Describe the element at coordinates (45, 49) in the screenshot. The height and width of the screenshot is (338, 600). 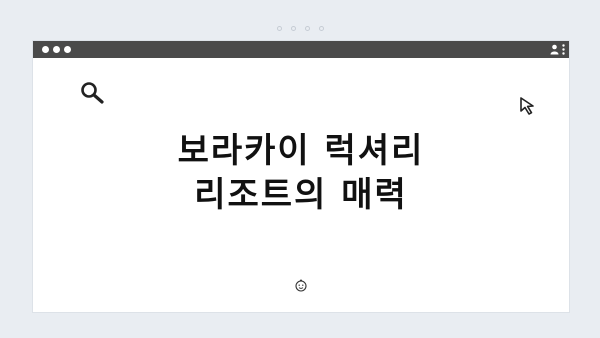
I see `close-dot` at that location.